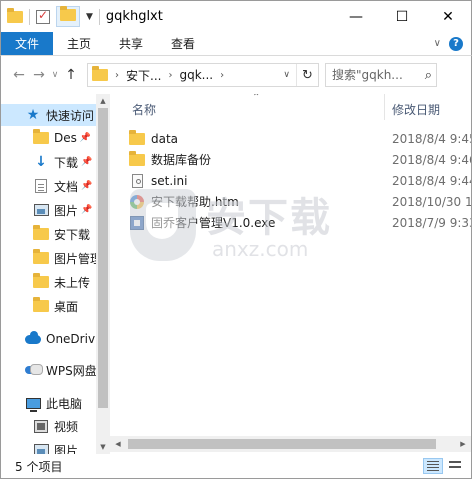 The width and height of the screenshot is (472, 479). I want to click on address-folder-icon, so click(100, 73).